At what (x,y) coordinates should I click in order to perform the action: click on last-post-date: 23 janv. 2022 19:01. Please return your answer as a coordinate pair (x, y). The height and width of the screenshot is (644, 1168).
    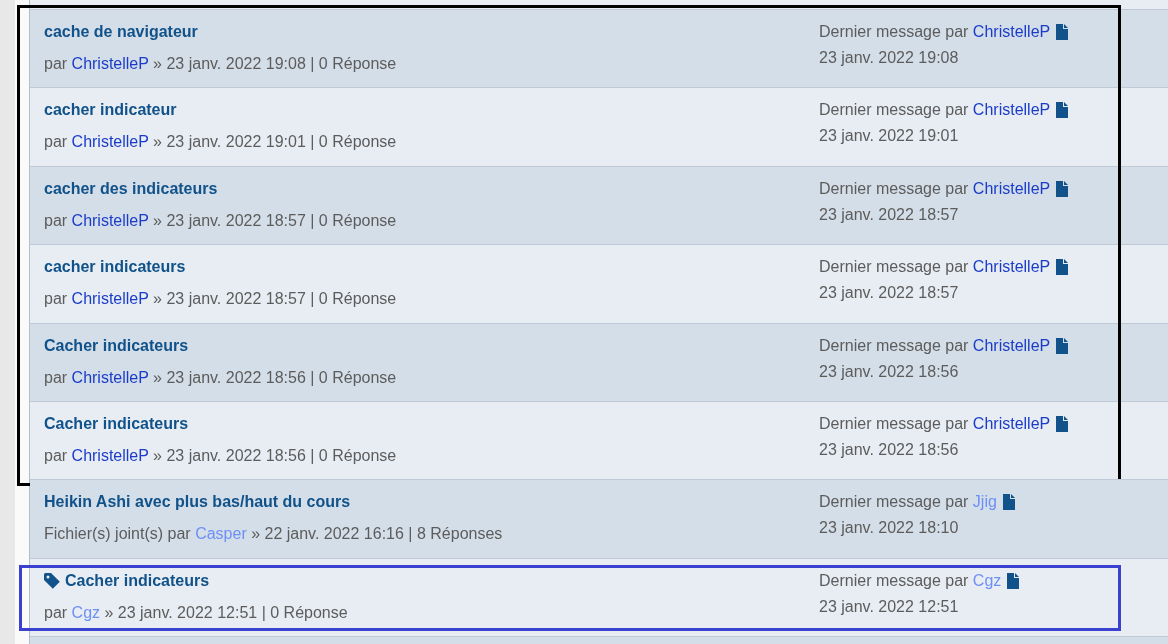
    Looking at the image, I should click on (889, 136).